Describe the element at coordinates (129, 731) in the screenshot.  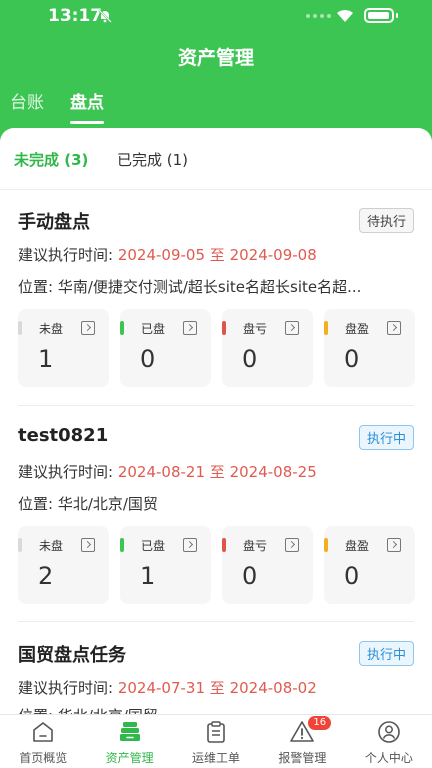
I see `stack-icon` at that location.